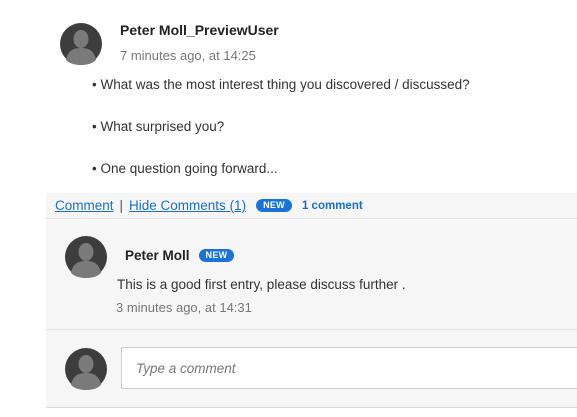 This screenshot has width=577, height=417. I want to click on comment-input, so click(349, 368).